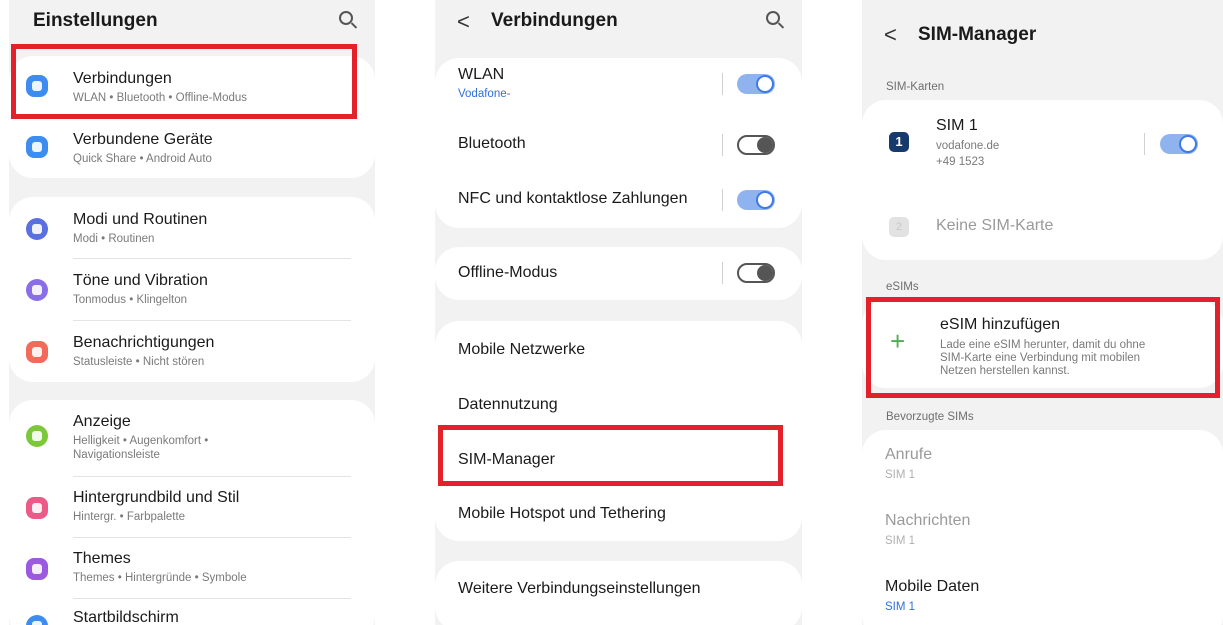  What do you see at coordinates (977, 34) in the screenshot?
I see `page-title: SIM-Manager` at bounding box center [977, 34].